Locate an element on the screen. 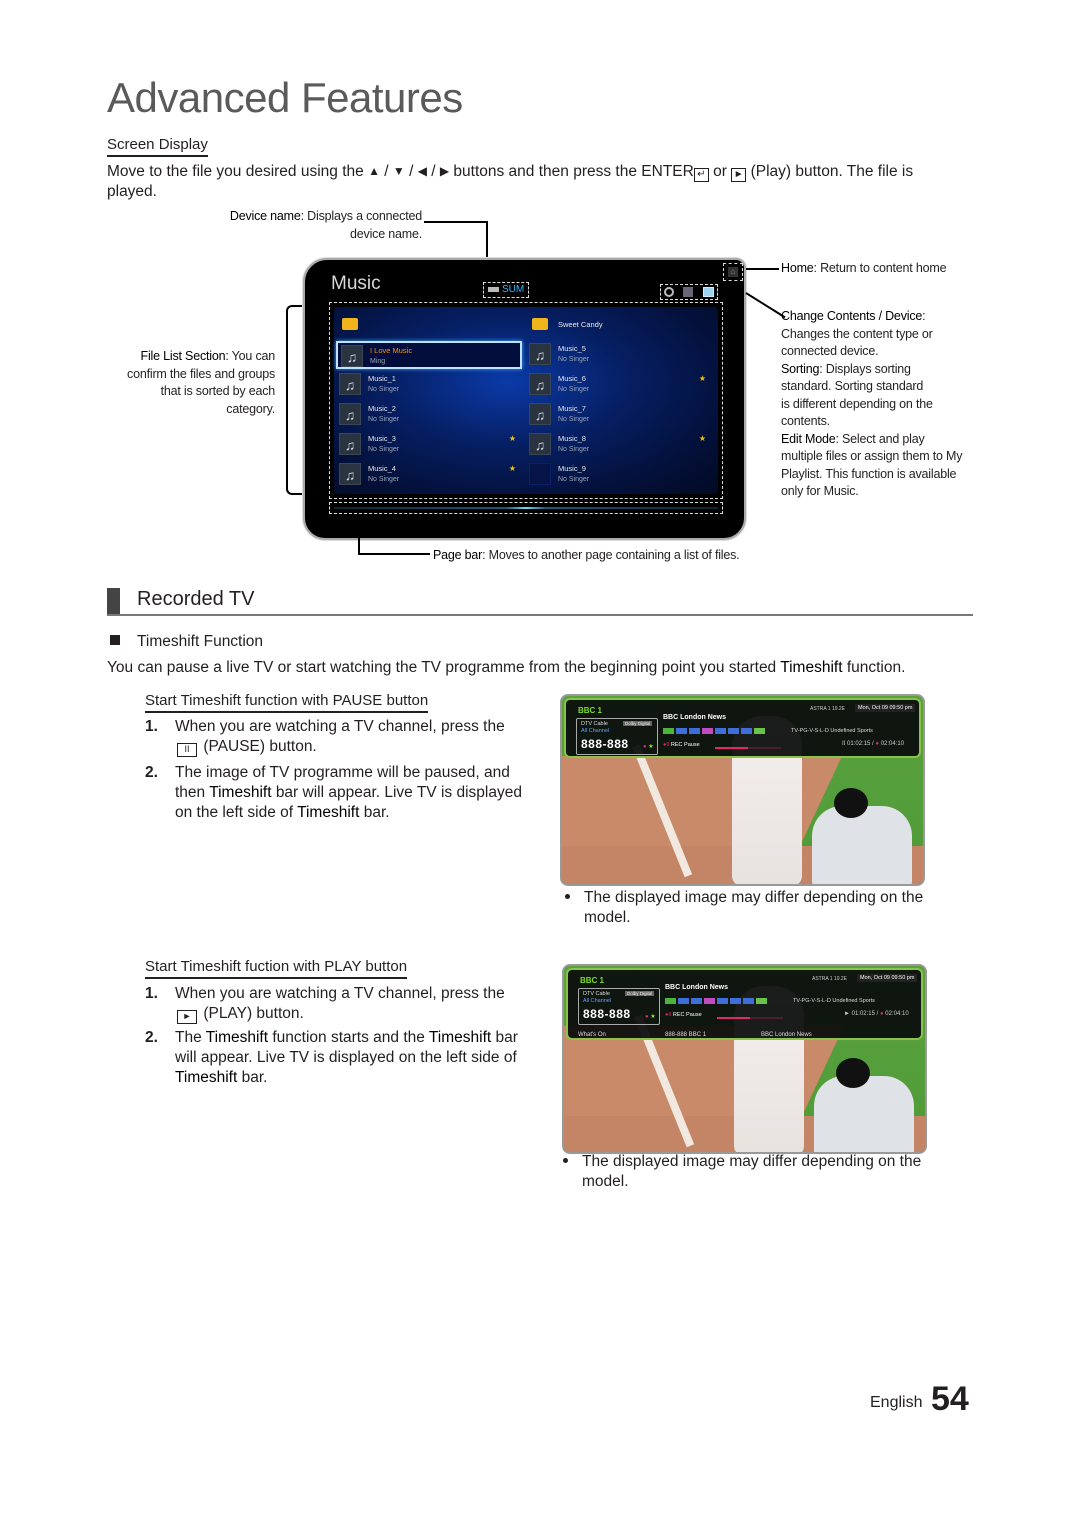  folder-icon is located at coordinates (540, 324).